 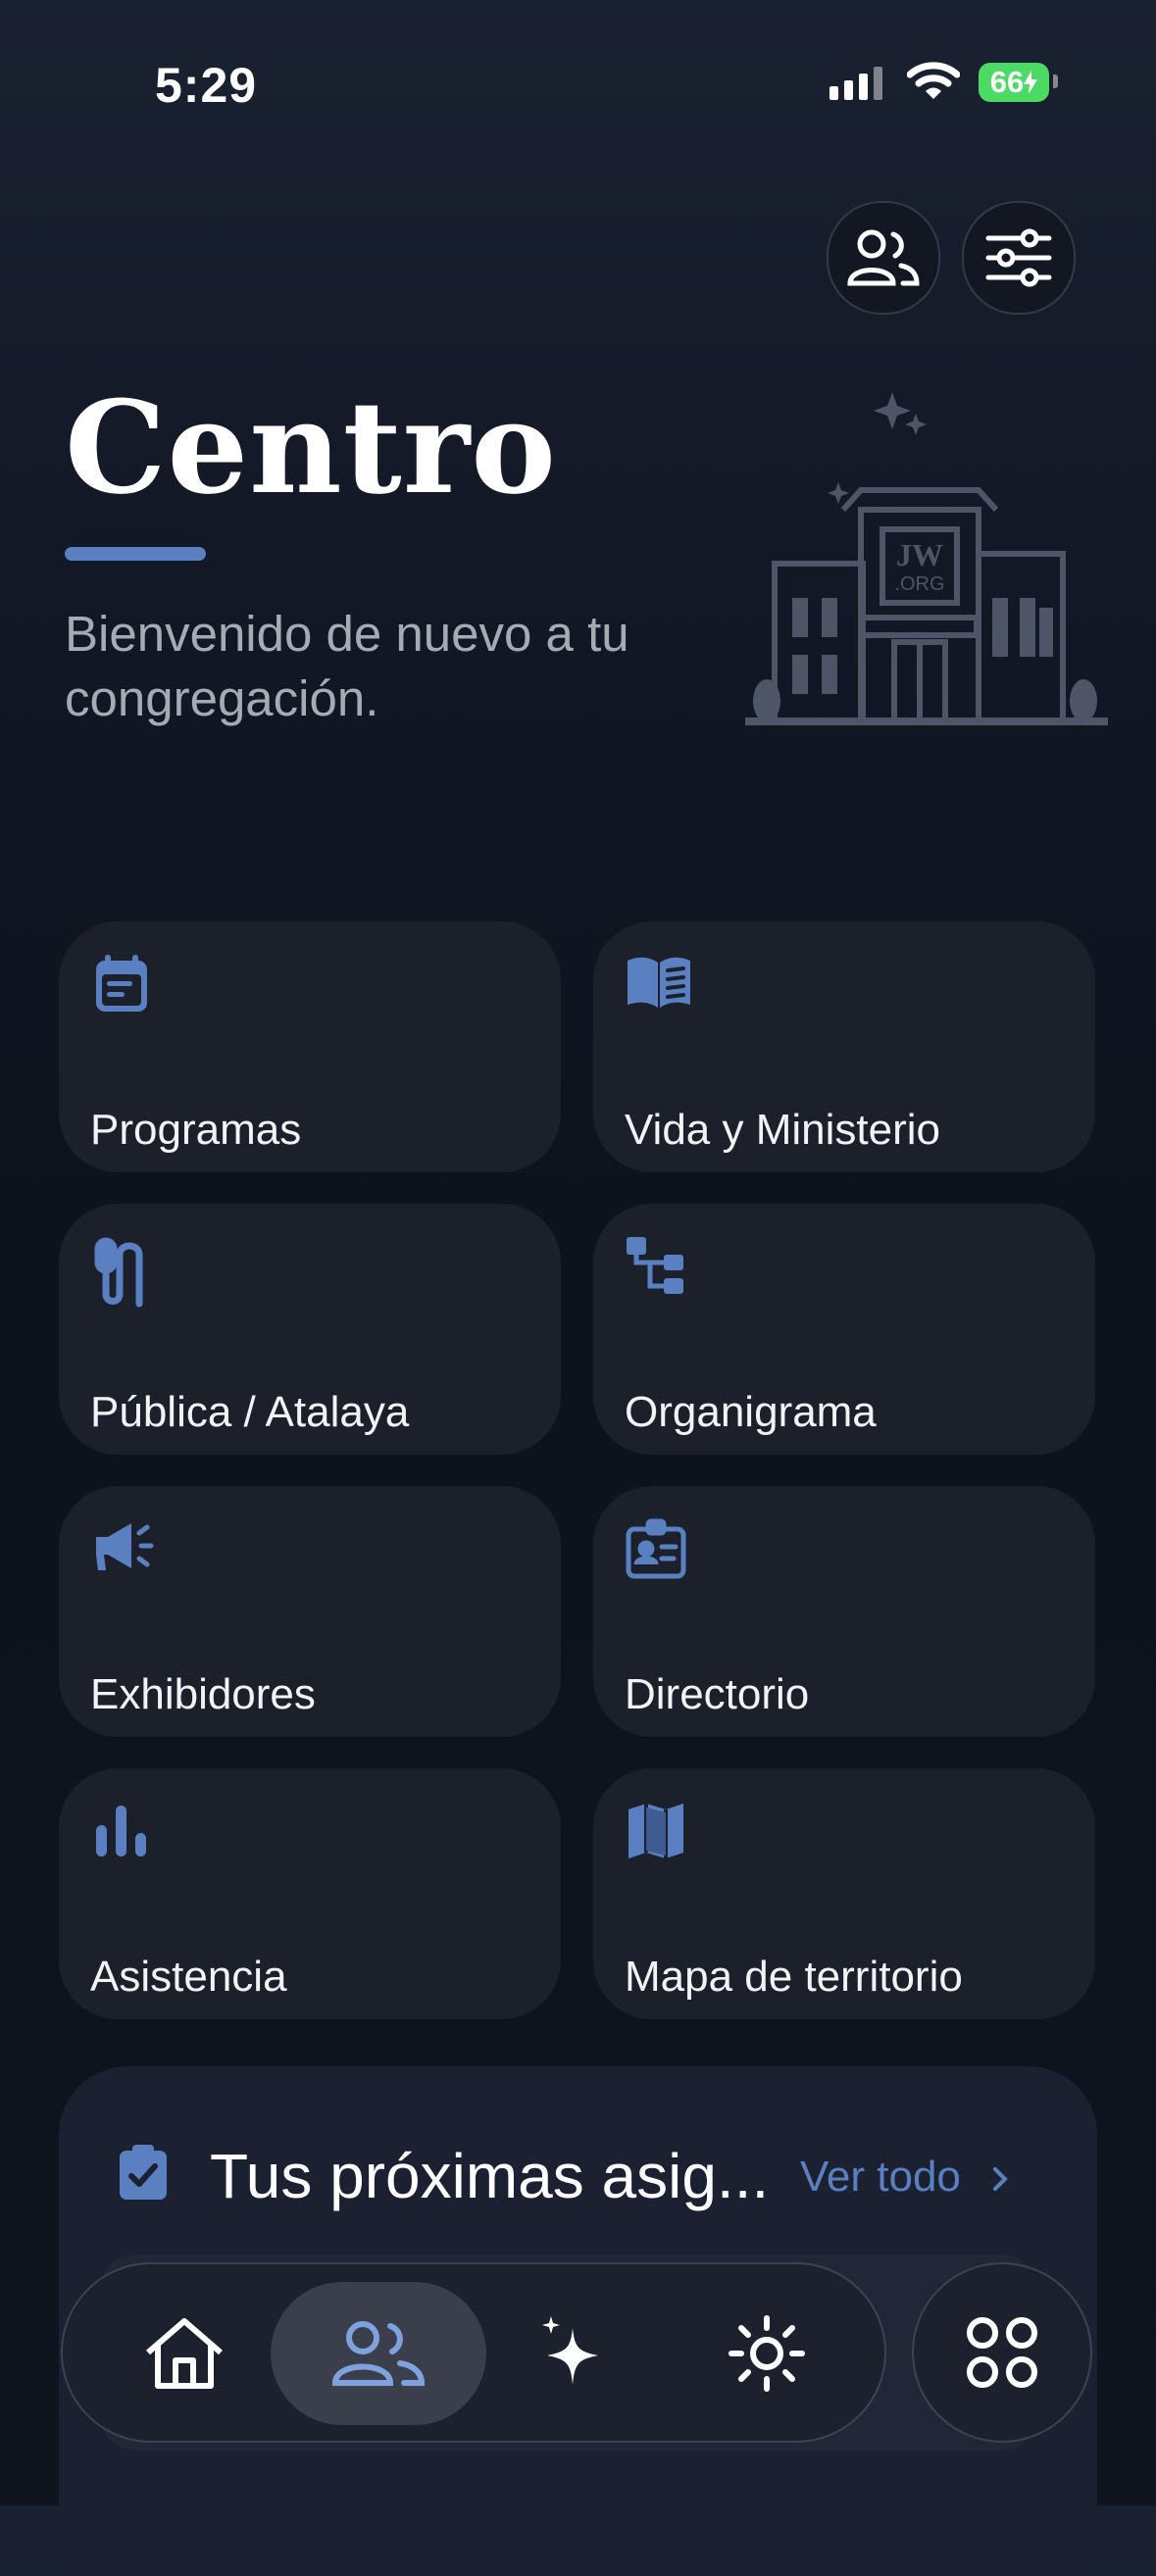 I want to click on tab-ai, so click(x=572, y=2353).